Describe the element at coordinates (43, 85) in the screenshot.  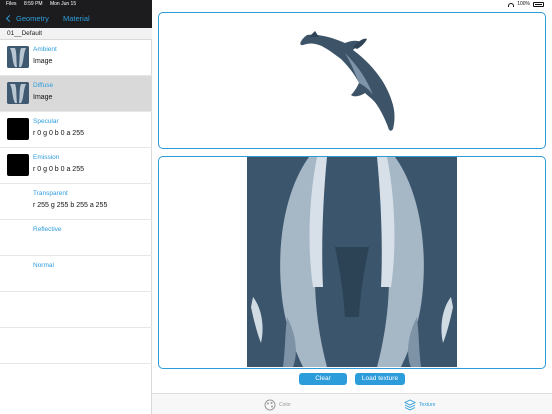
I see `property-name: Diffuse` at that location.